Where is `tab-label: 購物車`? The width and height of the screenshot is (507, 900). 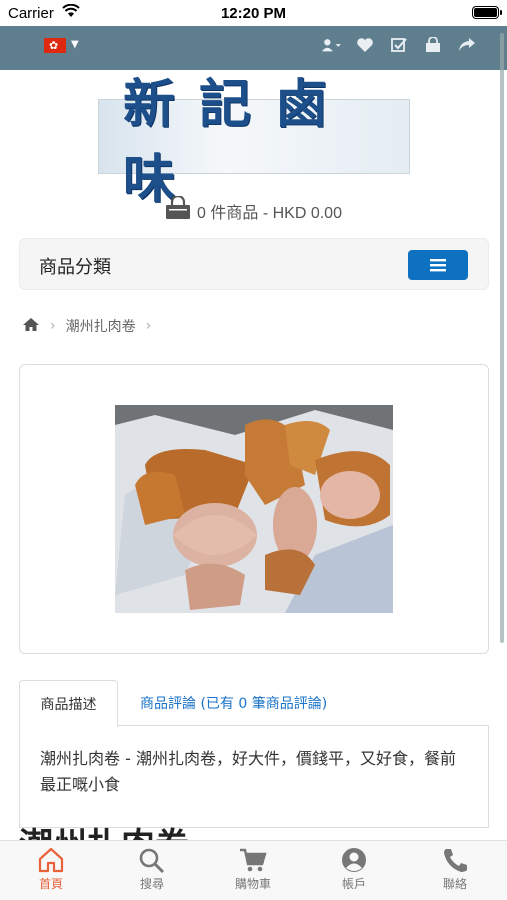 tab-label: 購物車 is located at coordinates (252, 884).